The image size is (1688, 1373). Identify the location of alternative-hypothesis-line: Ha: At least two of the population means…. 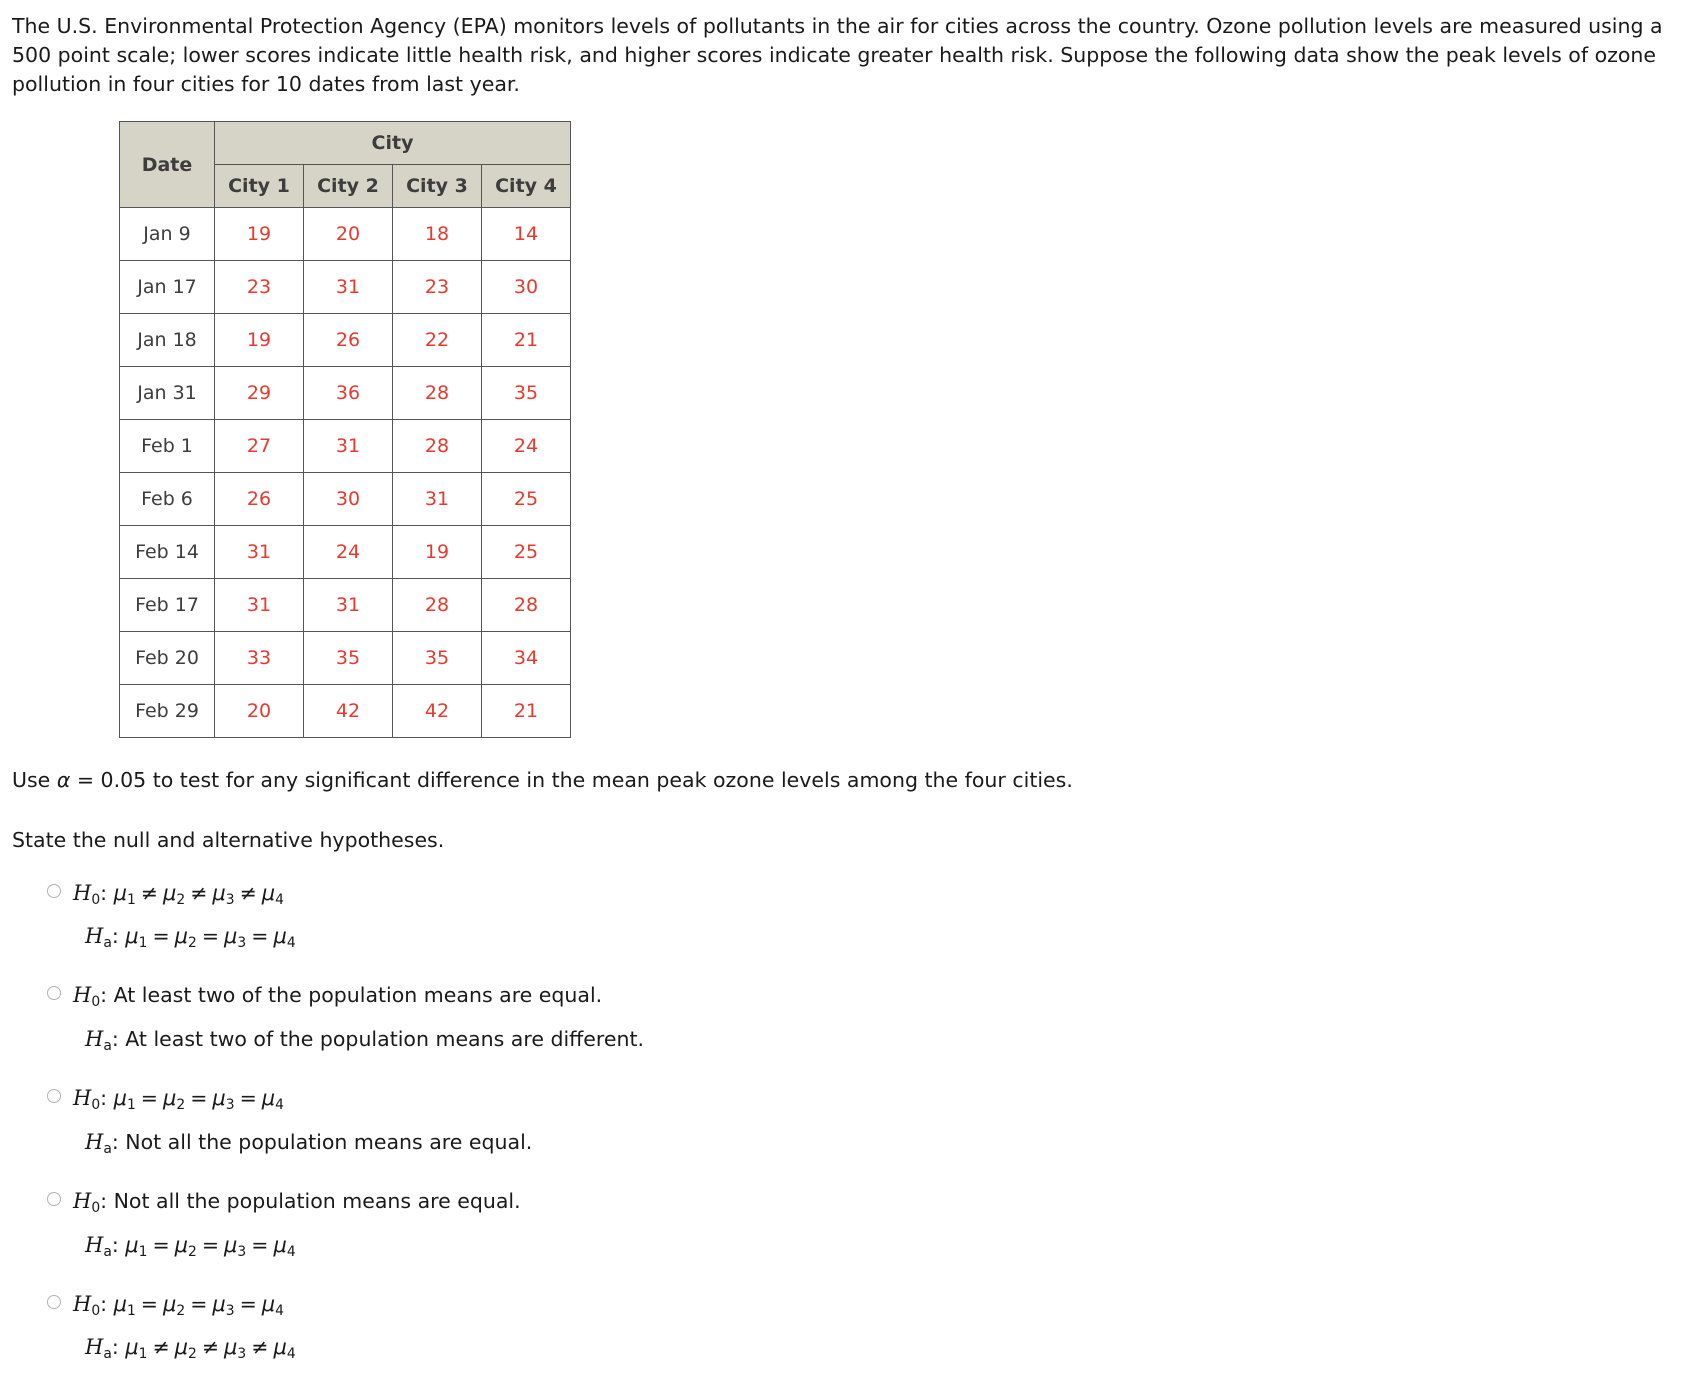
(364, 1043).